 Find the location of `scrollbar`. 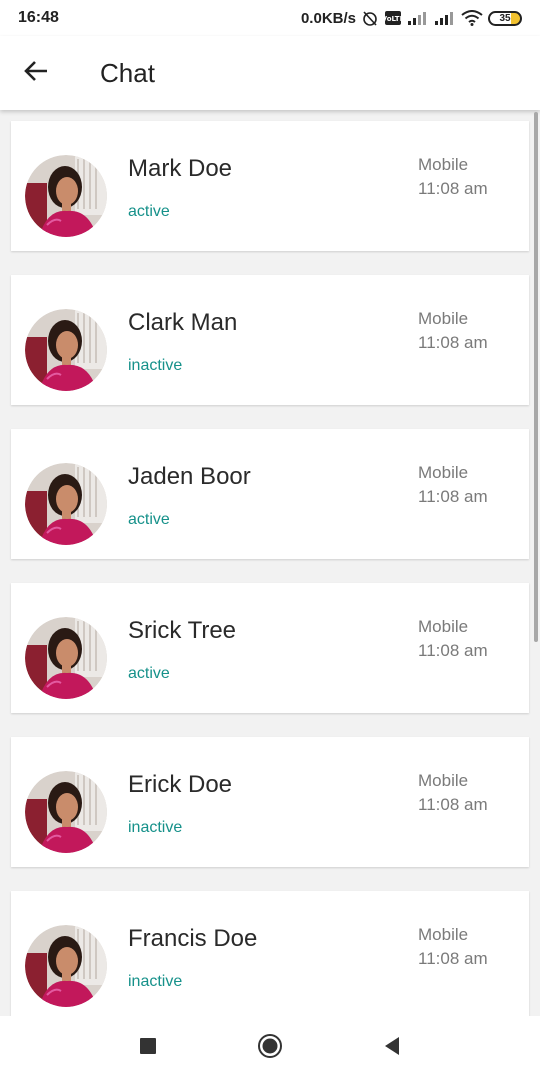

scrollbar is located at coordinates (536, 377).